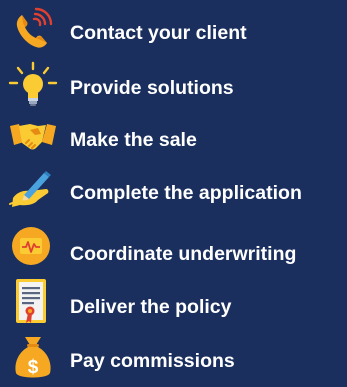  I want to click on step-label: Provide solutions, so click(152, 88).